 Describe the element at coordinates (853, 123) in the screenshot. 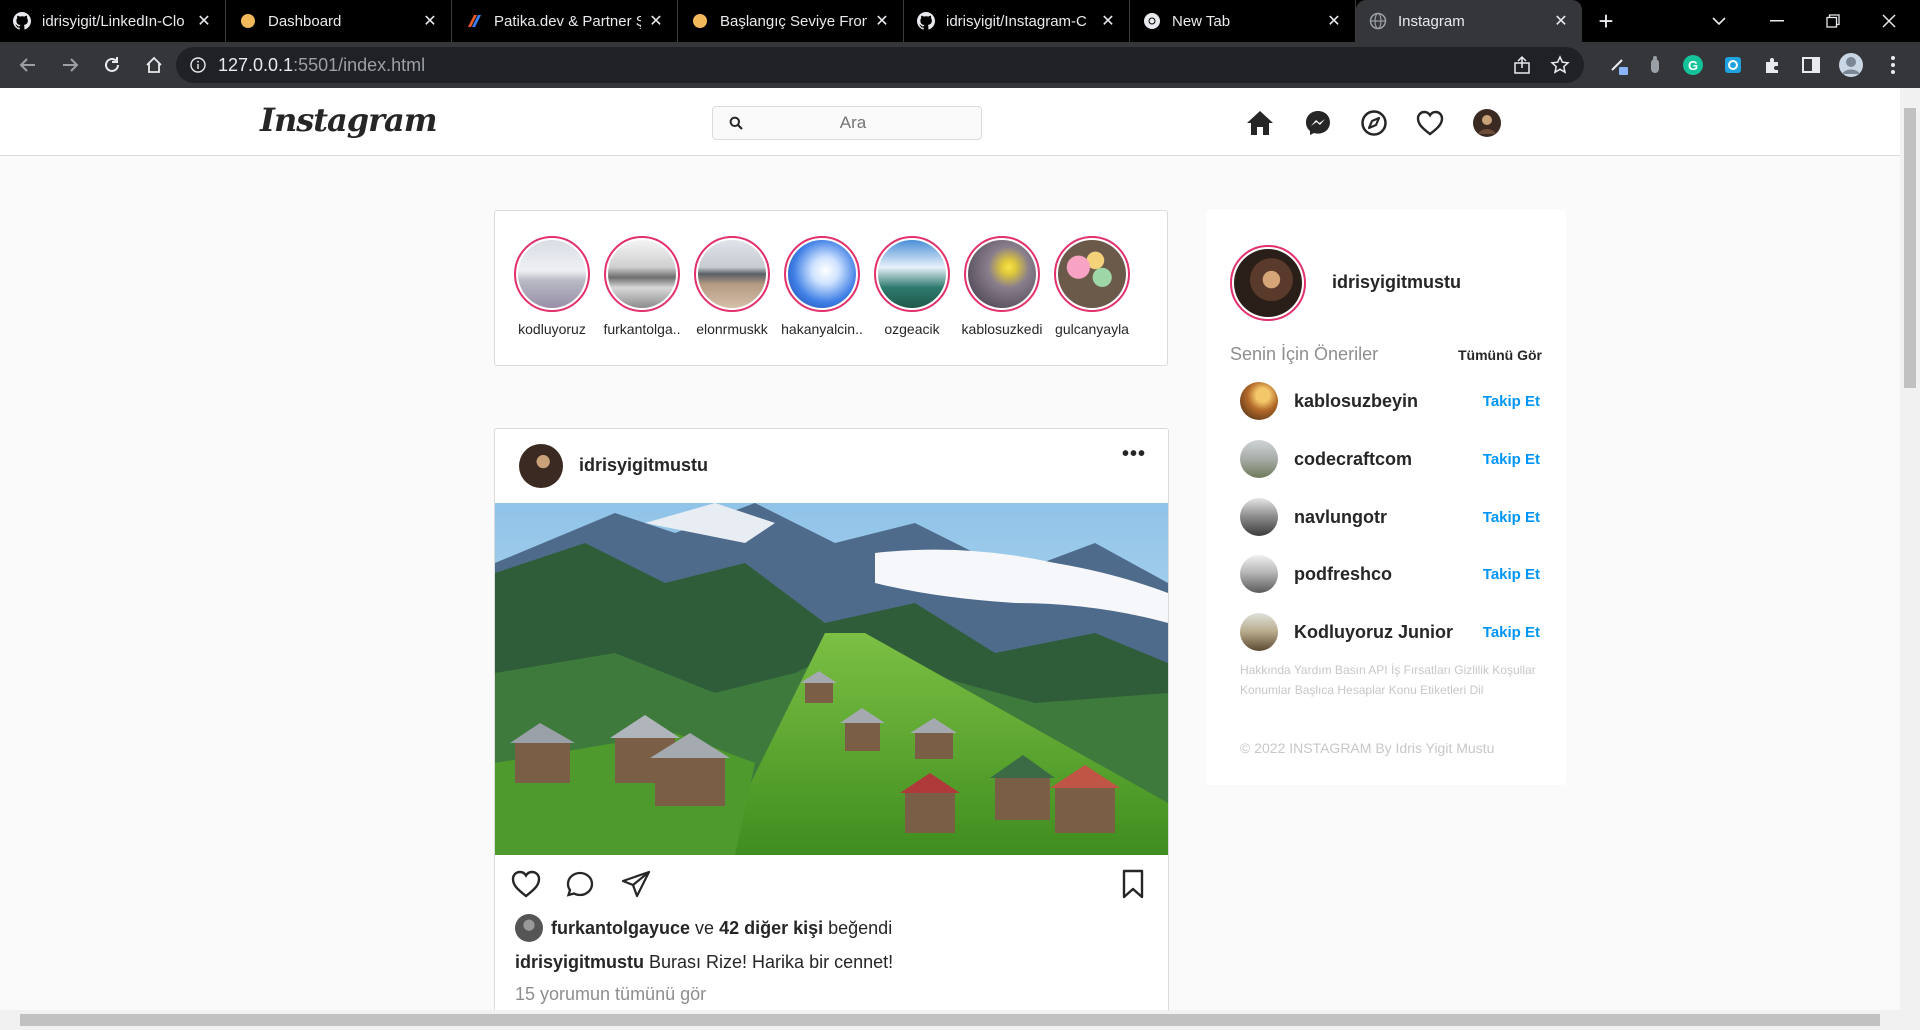

I see `search-input` at that location.